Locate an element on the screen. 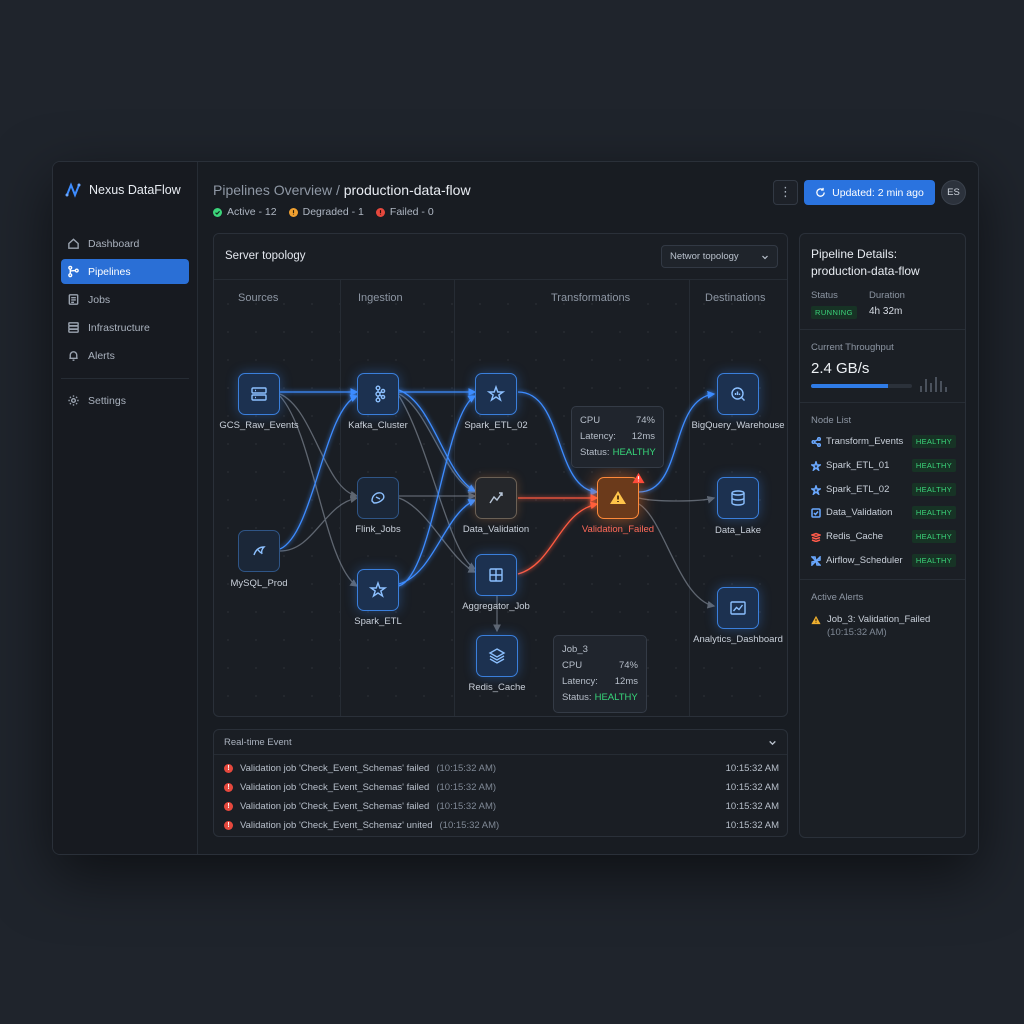  node-flink-jobs is located at coordinates (378, 498).